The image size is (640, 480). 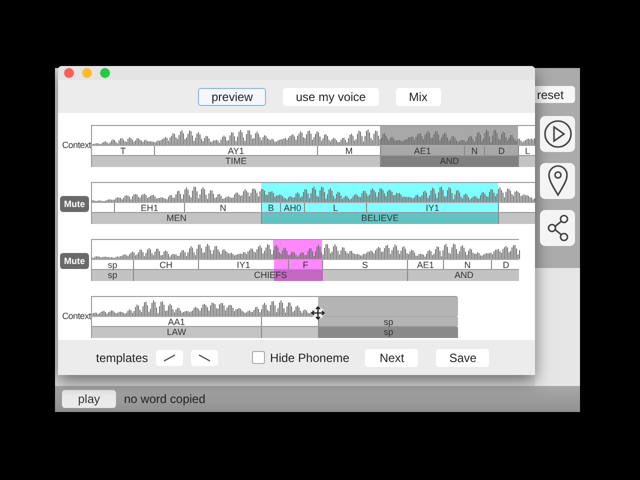 I want to click on action-button: Next, so click(x=391, y=357).